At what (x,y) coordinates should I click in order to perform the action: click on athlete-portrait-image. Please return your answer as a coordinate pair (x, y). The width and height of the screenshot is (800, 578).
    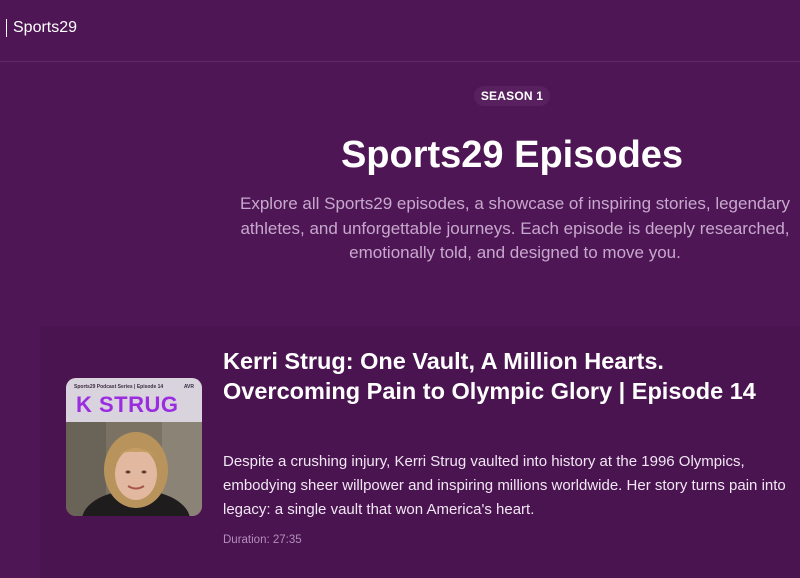
    Looking at the image, I should click on (134, 469).